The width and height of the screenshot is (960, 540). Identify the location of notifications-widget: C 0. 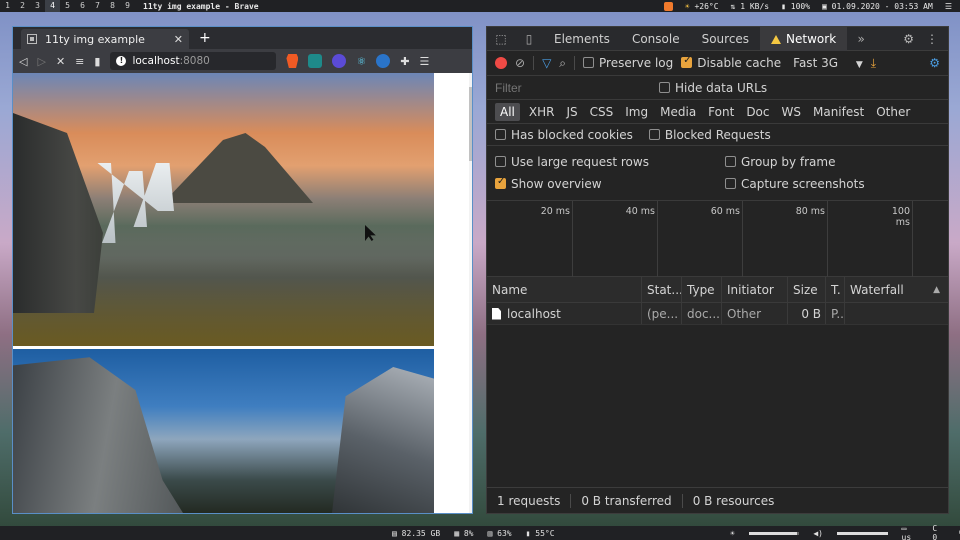
(938, 532).